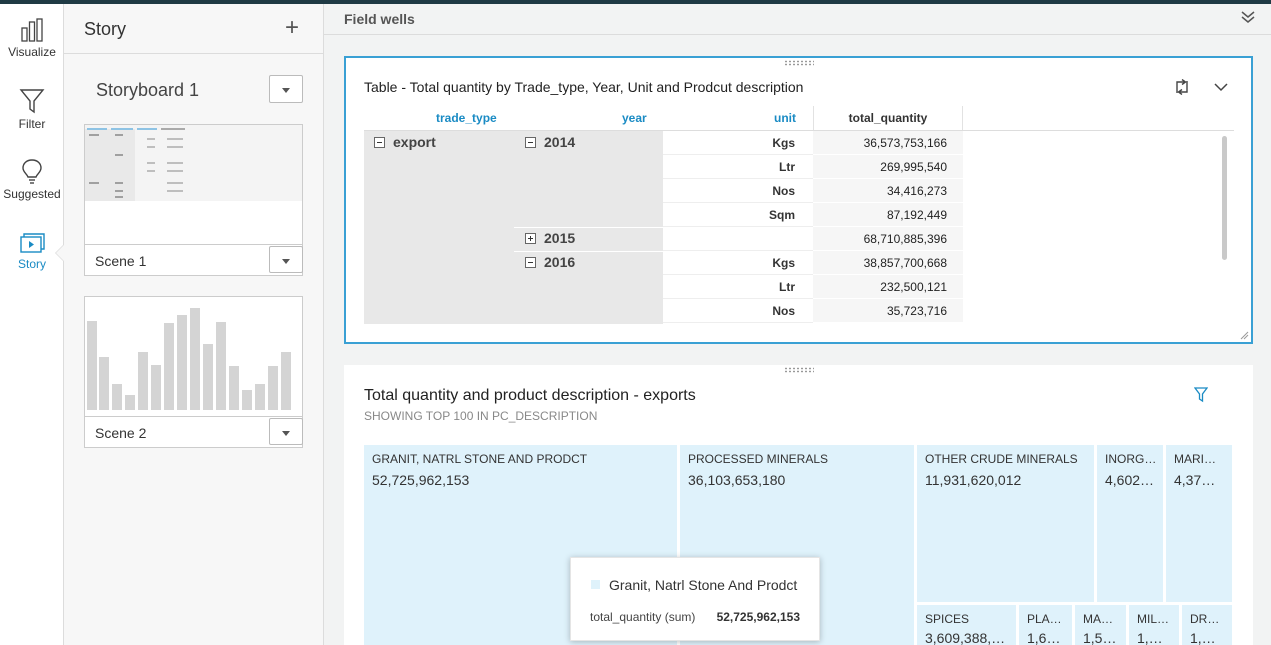 The height and width of the screenshot is (645, 1271). I want to click on year-2016-cell: 2016, so click(550, 262).